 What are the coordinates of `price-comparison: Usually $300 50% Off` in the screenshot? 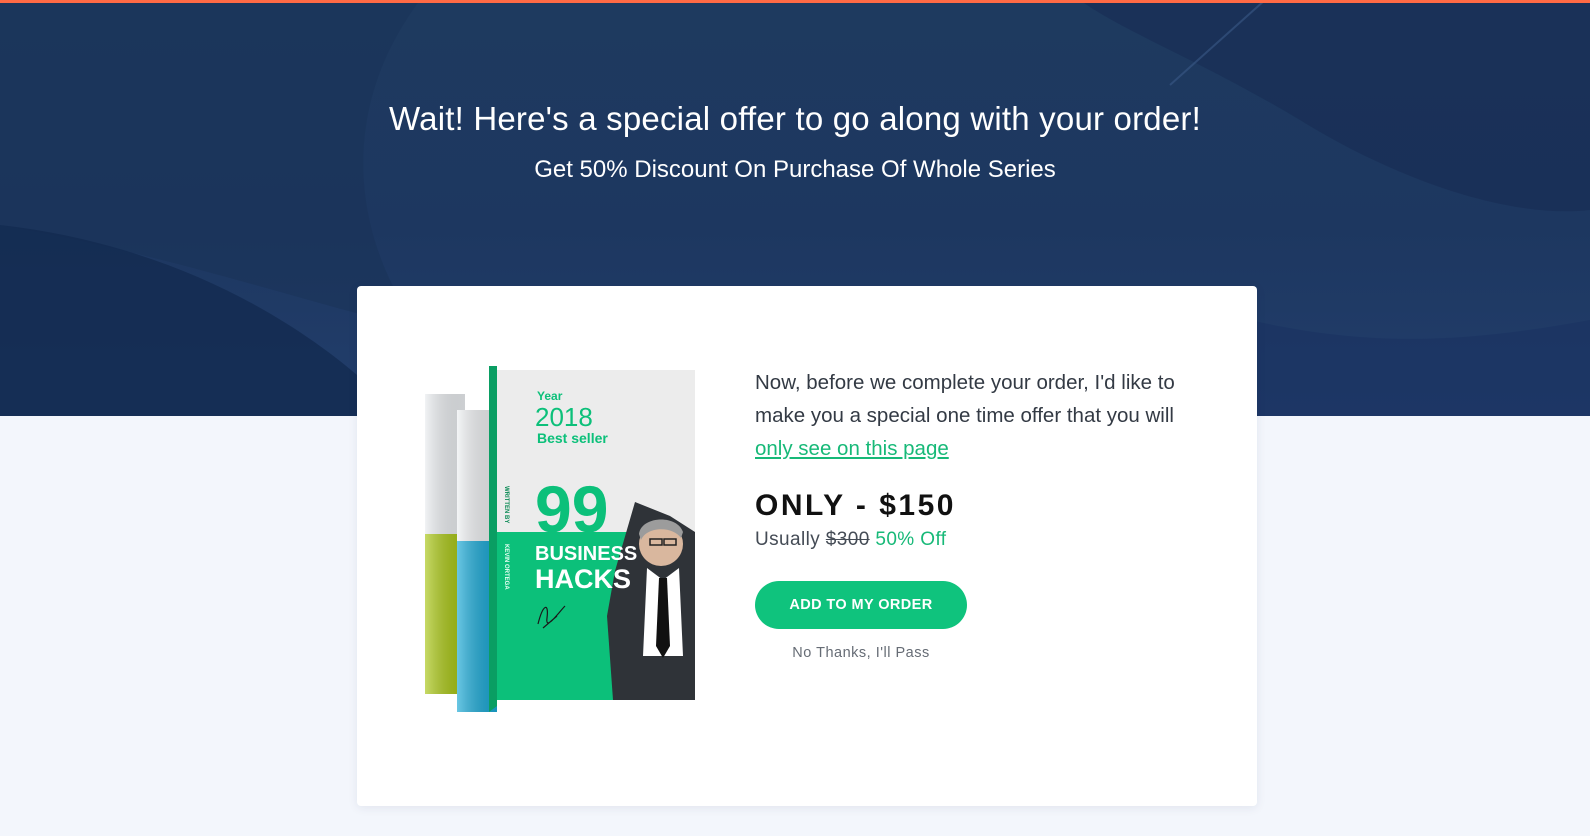 It's located at (985, 540).